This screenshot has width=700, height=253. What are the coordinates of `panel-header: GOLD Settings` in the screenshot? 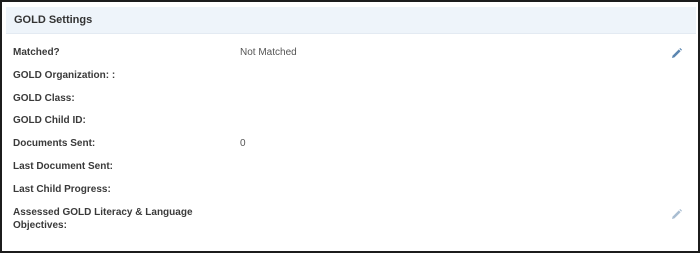 It's located at (351, 20).